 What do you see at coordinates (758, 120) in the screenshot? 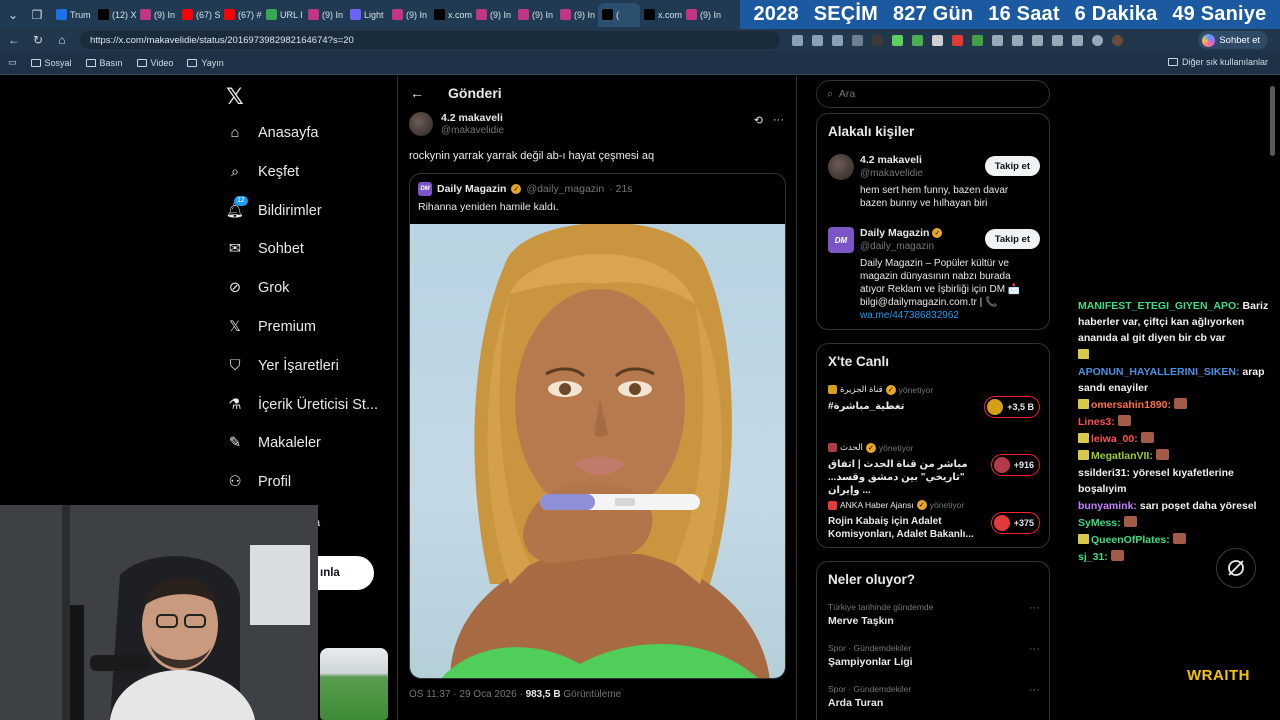
I see `grok-icon: ⟲` at bounding box center [758, 120].